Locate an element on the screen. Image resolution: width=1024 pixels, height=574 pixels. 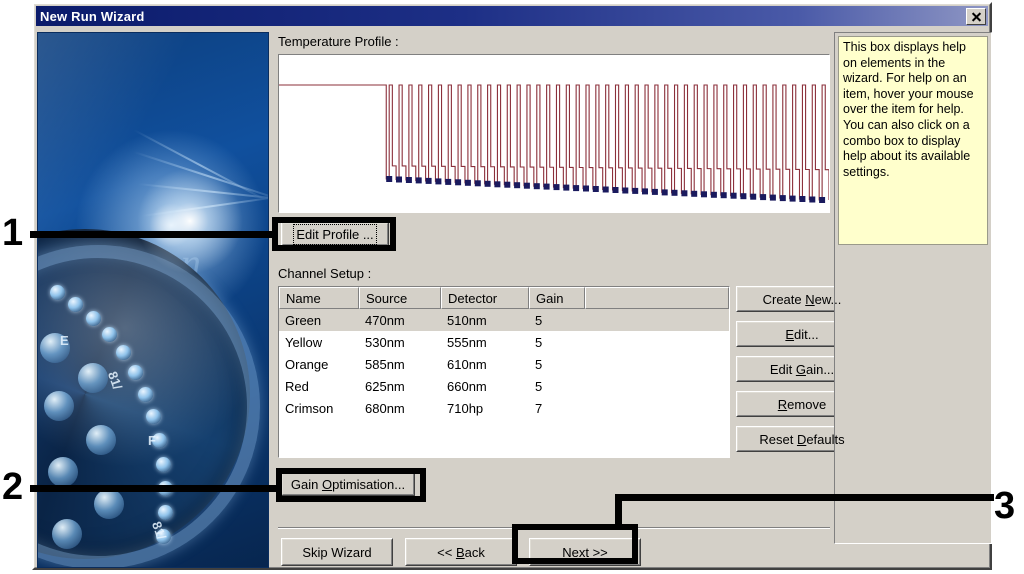
window-title: New Run Wizard is located at coordinates (92, 16).